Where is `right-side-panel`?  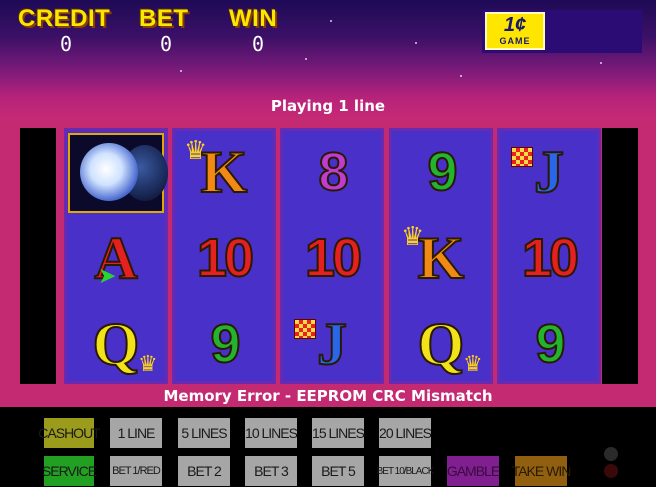
right-side-panel is located at coordinates (620, 256).